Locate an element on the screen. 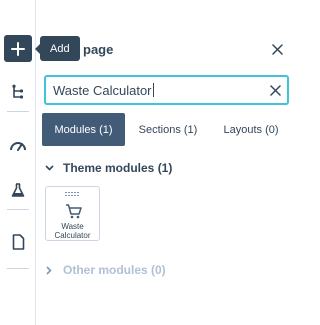 The width and height of the screenshot is (320, 325). module-label: Waste Calculator is located at coordinates (72, 231).